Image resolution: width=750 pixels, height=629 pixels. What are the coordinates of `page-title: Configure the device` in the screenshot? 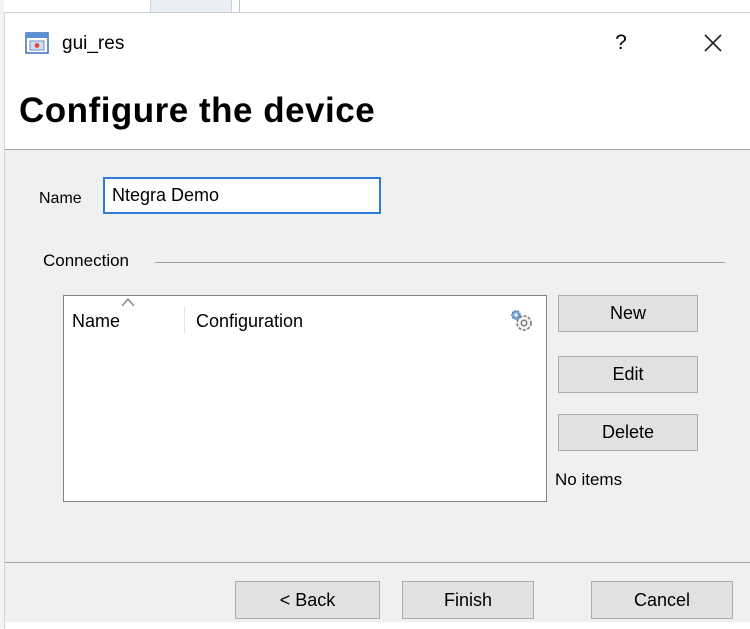 It's located at (197, 110).